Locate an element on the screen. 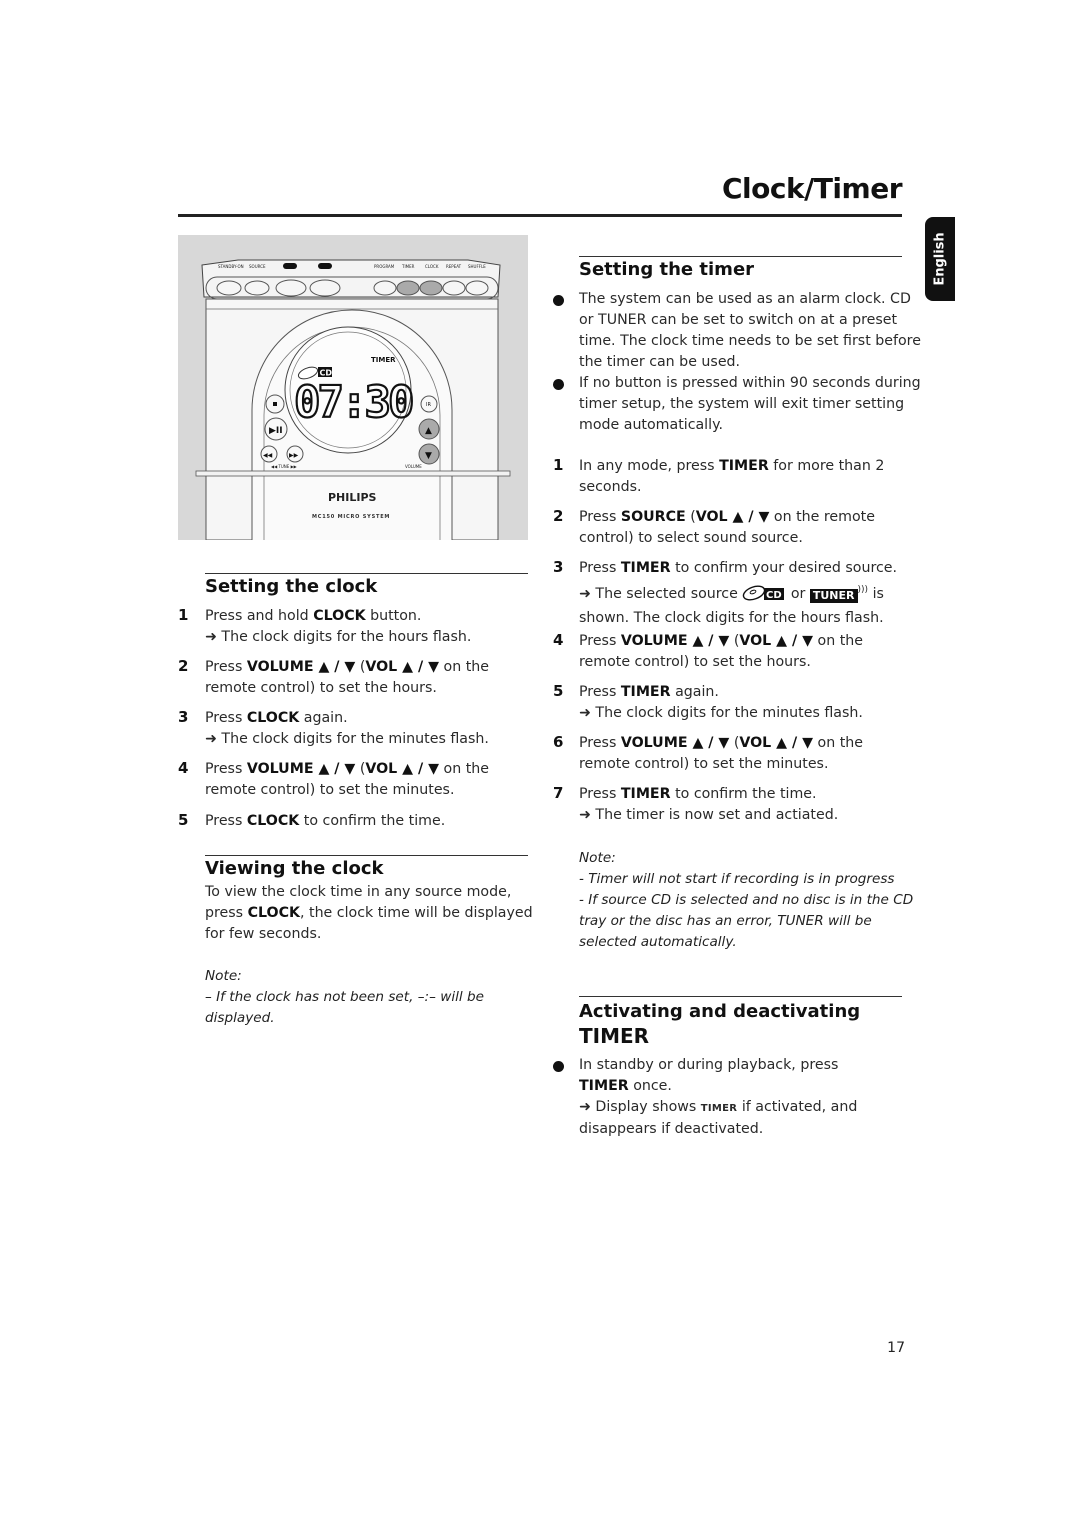 This screenshot has height=1526, width=1080. brand-logo: PHILIPS is located at coordinates (352, 497).